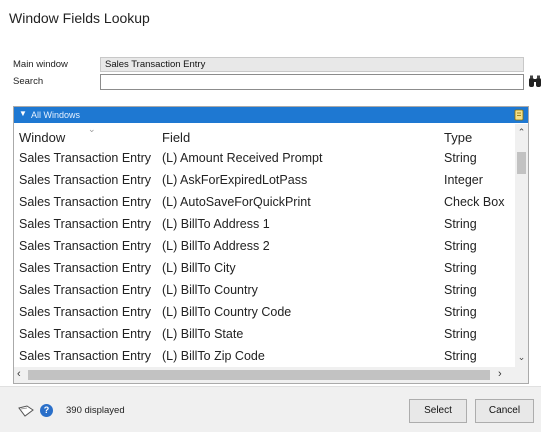 The image size is (541, 432). Describe the element at coordinates (312, 82) in the screenshot. I see `search-input` at that location.